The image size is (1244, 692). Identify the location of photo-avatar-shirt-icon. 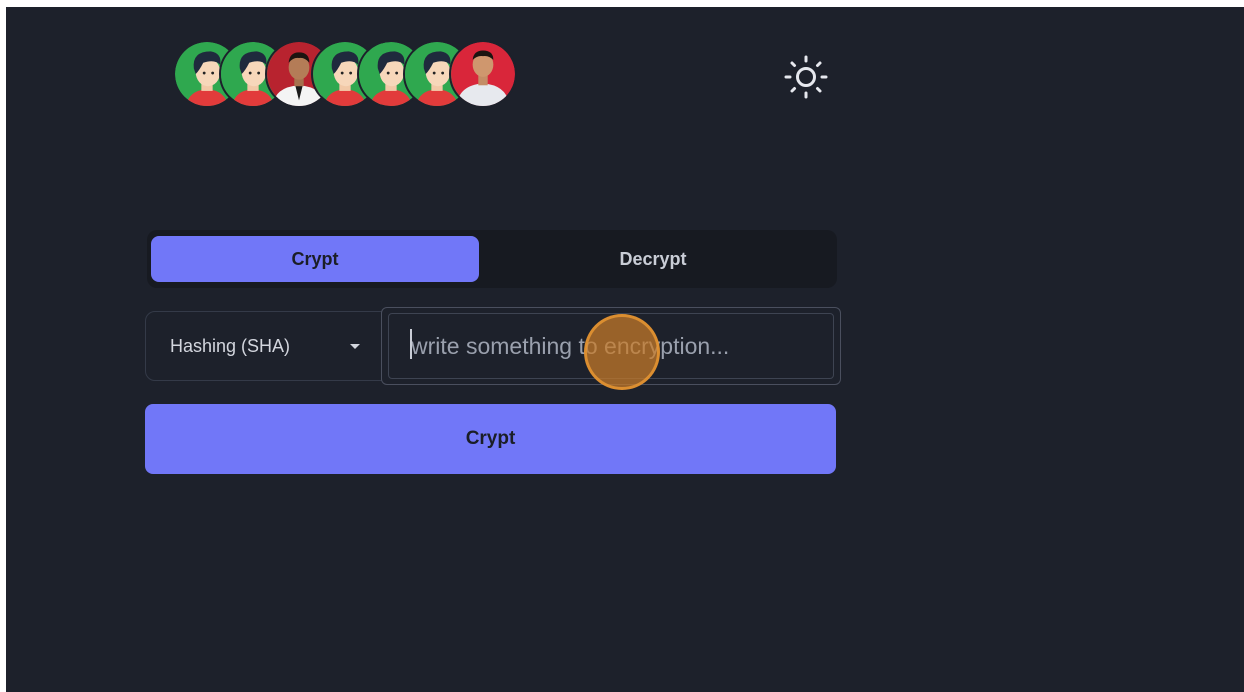
(483, 74).